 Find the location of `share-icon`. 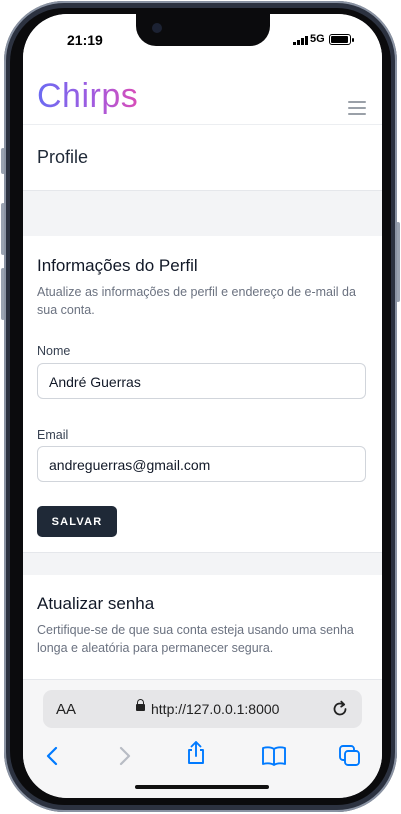

share-icon is located at coordinates (196, 753).